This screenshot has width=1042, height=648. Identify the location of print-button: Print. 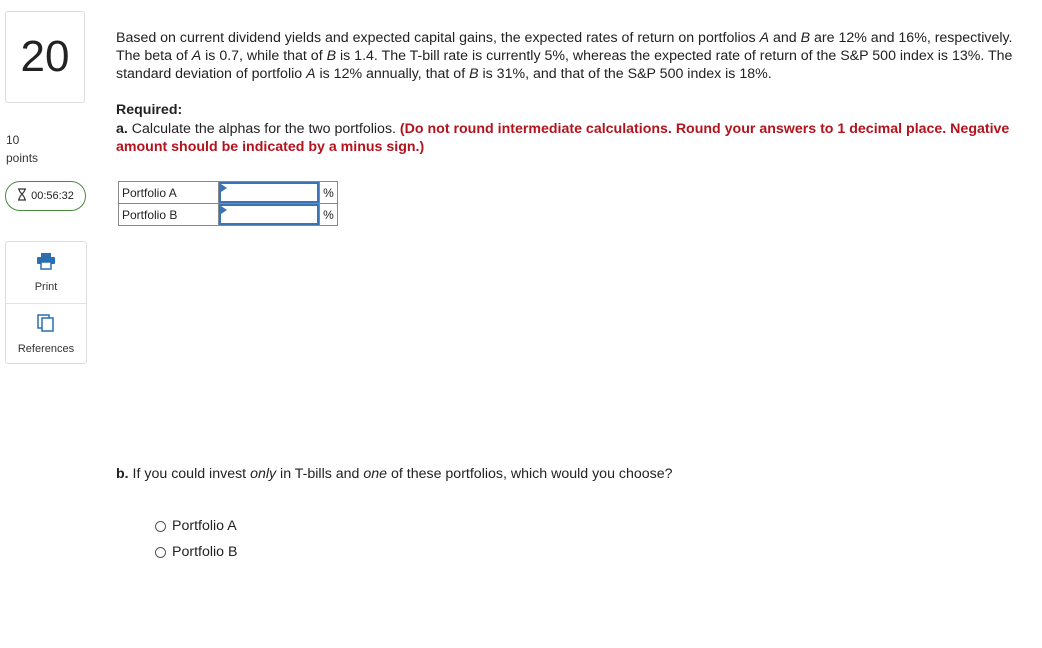
(46, 272).